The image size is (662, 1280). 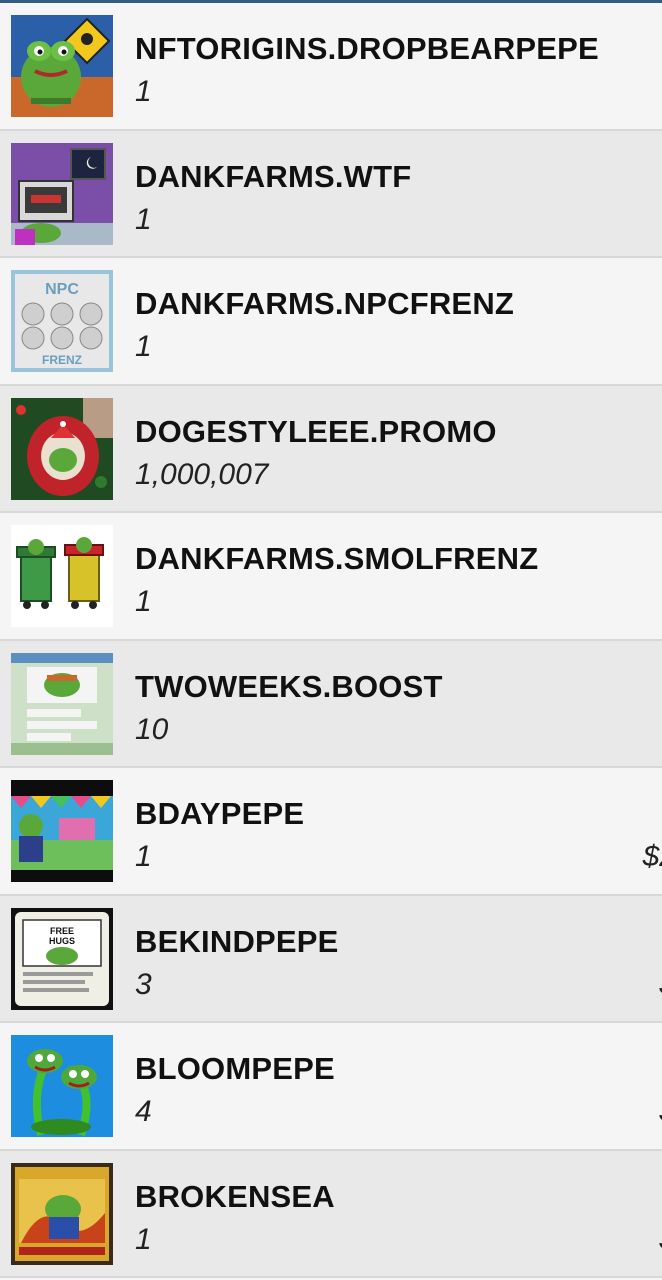 I want to click on chat-screenshot-icon, so click(x=62, y=703).